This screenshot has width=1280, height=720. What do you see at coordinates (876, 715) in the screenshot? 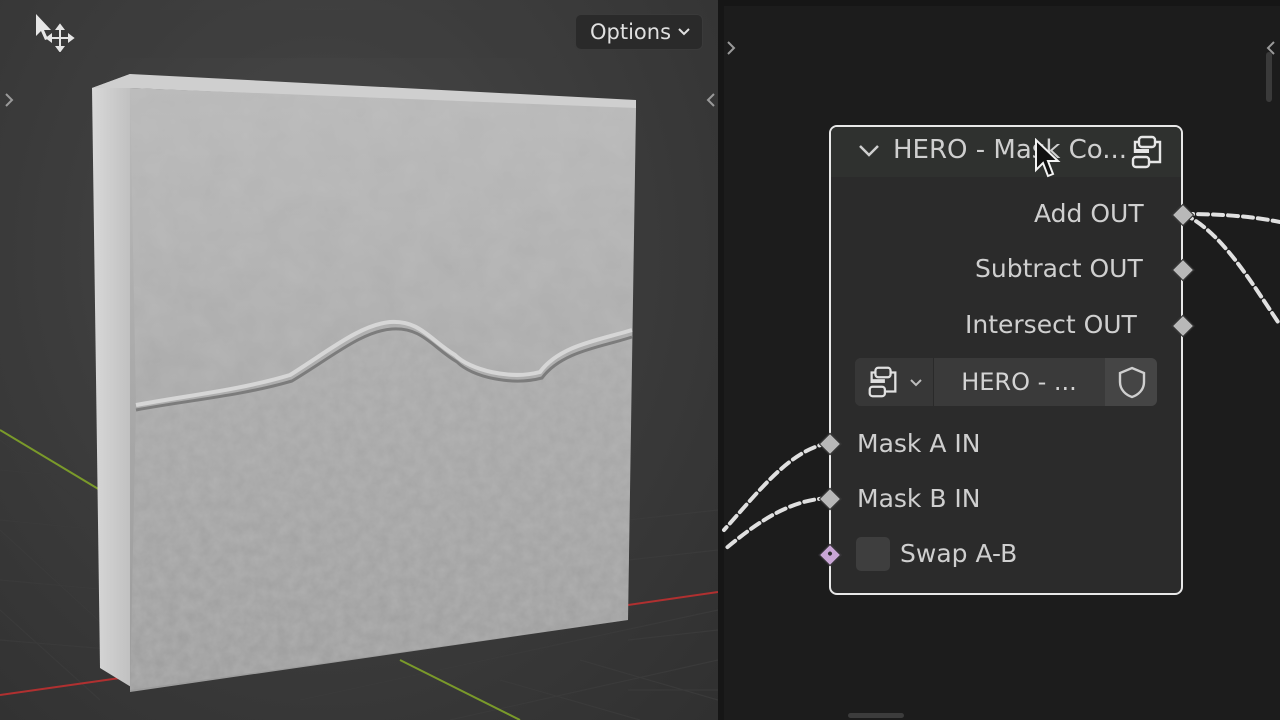
I see `horizontal-scrollbar` at bounding box center [876, 715].